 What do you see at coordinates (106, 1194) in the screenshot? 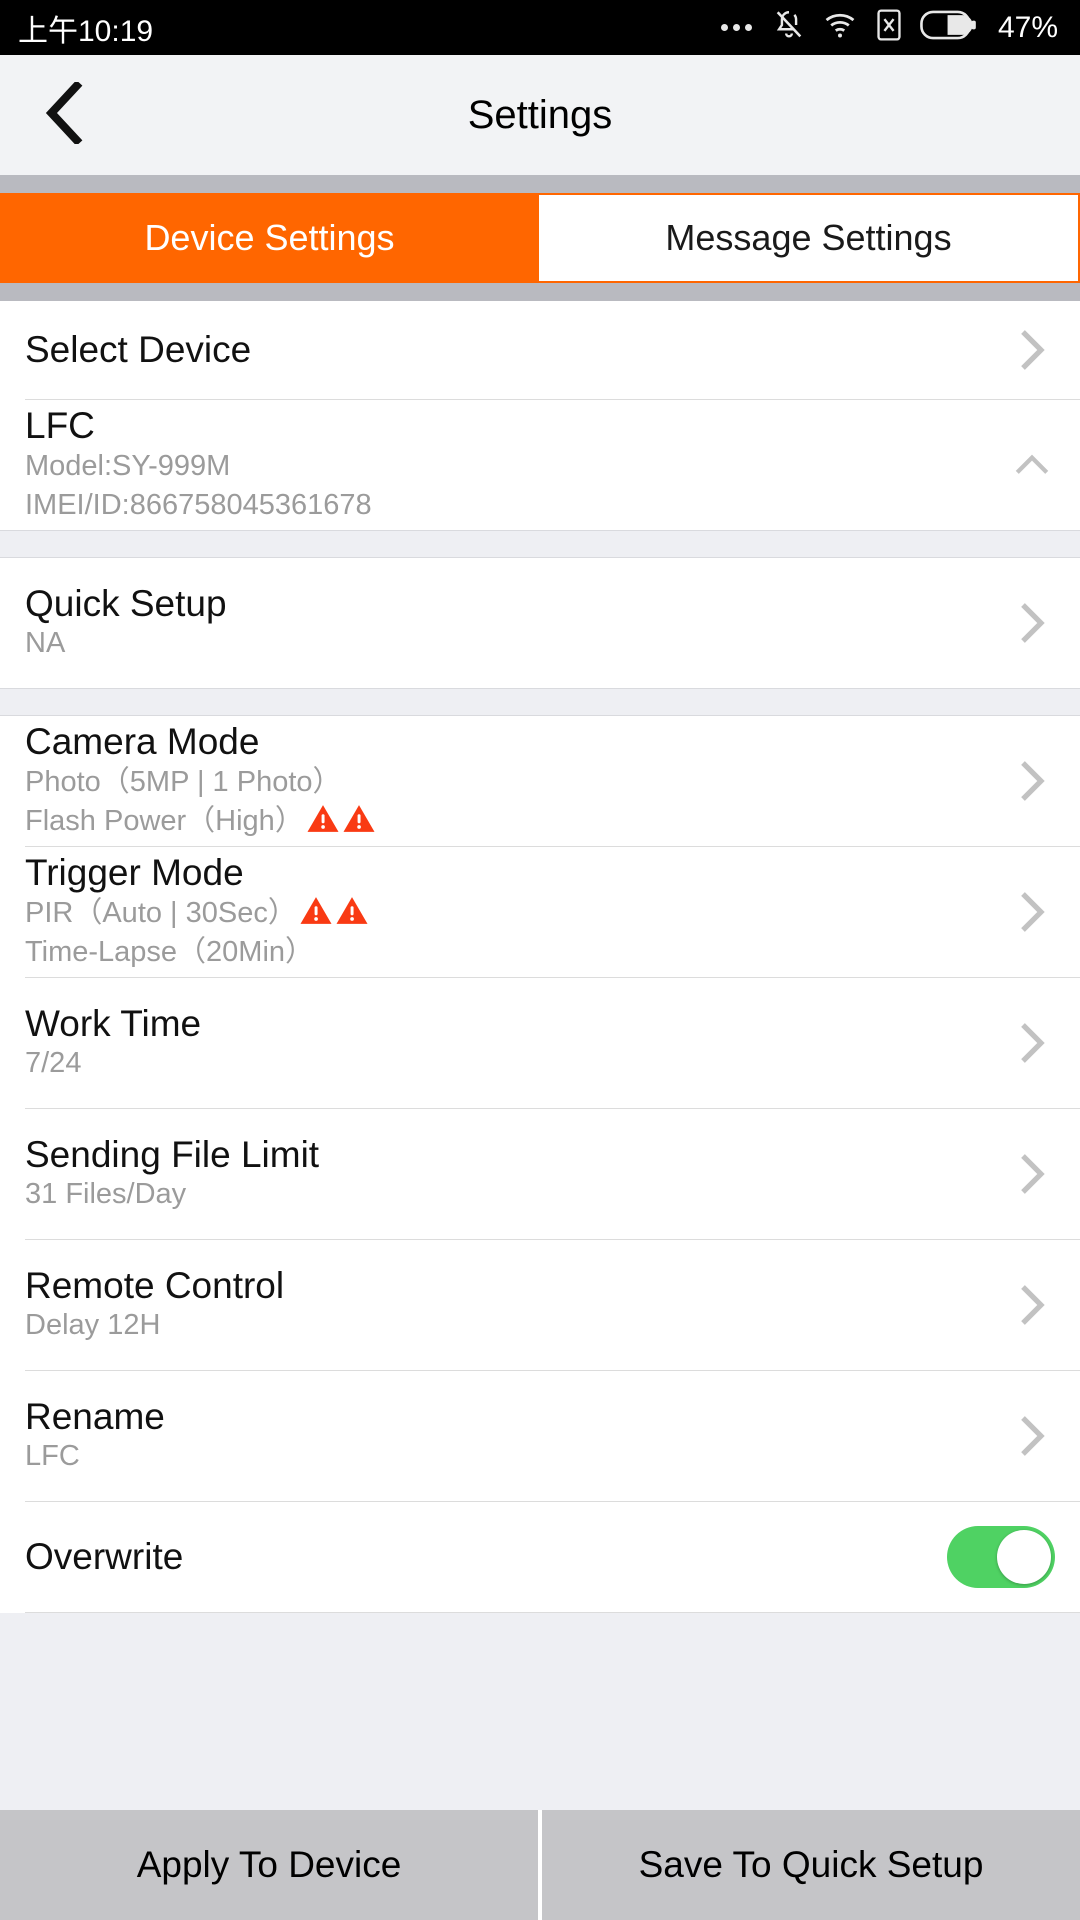
I see `sending-file-limit-value: 31 Files/Day` at bounding box center [106, 1194].